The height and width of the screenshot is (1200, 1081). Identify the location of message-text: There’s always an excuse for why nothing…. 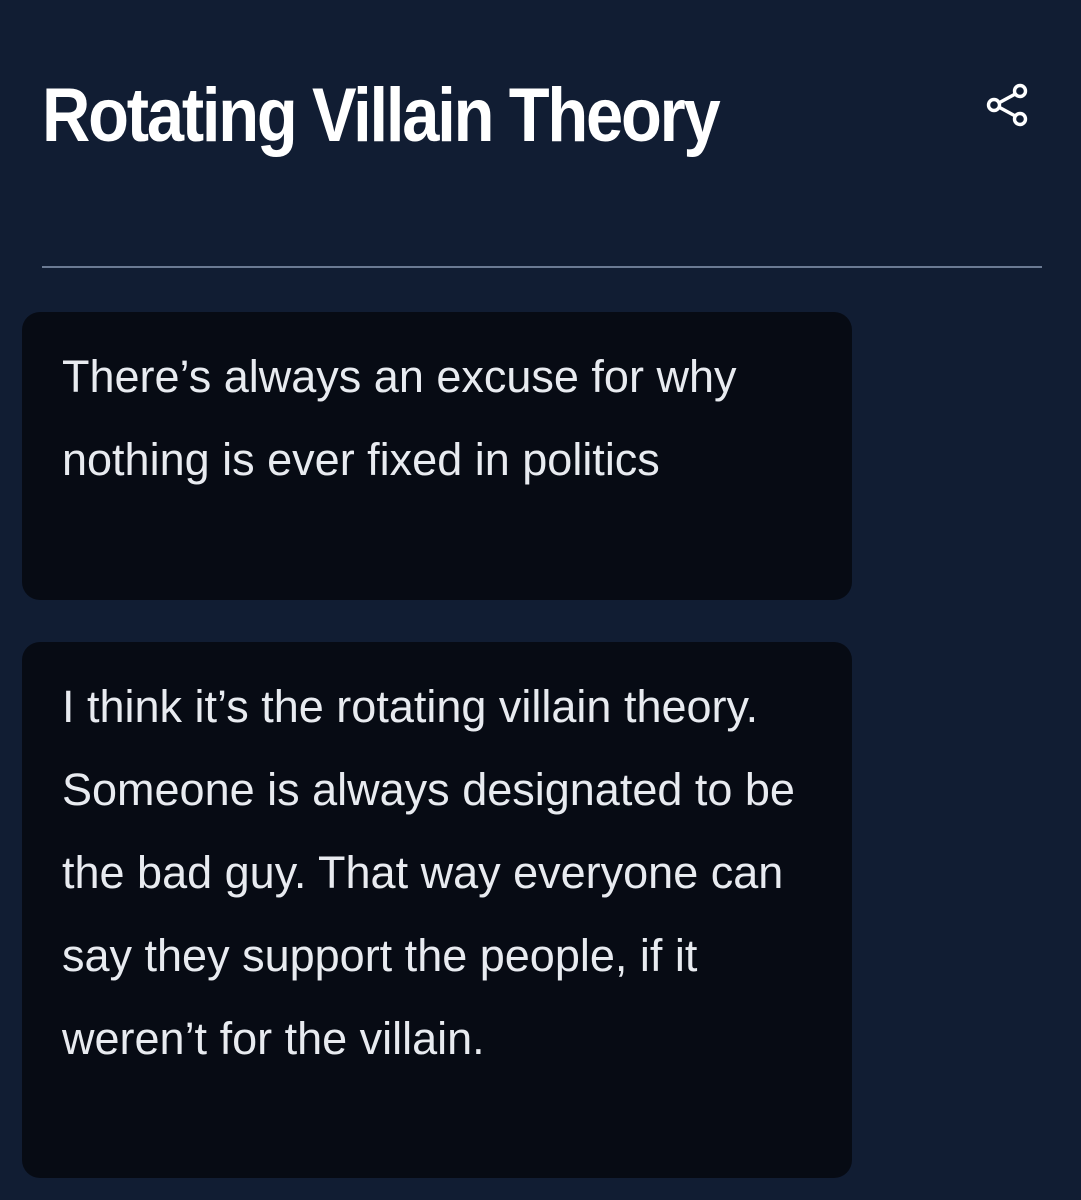
(399, 418).